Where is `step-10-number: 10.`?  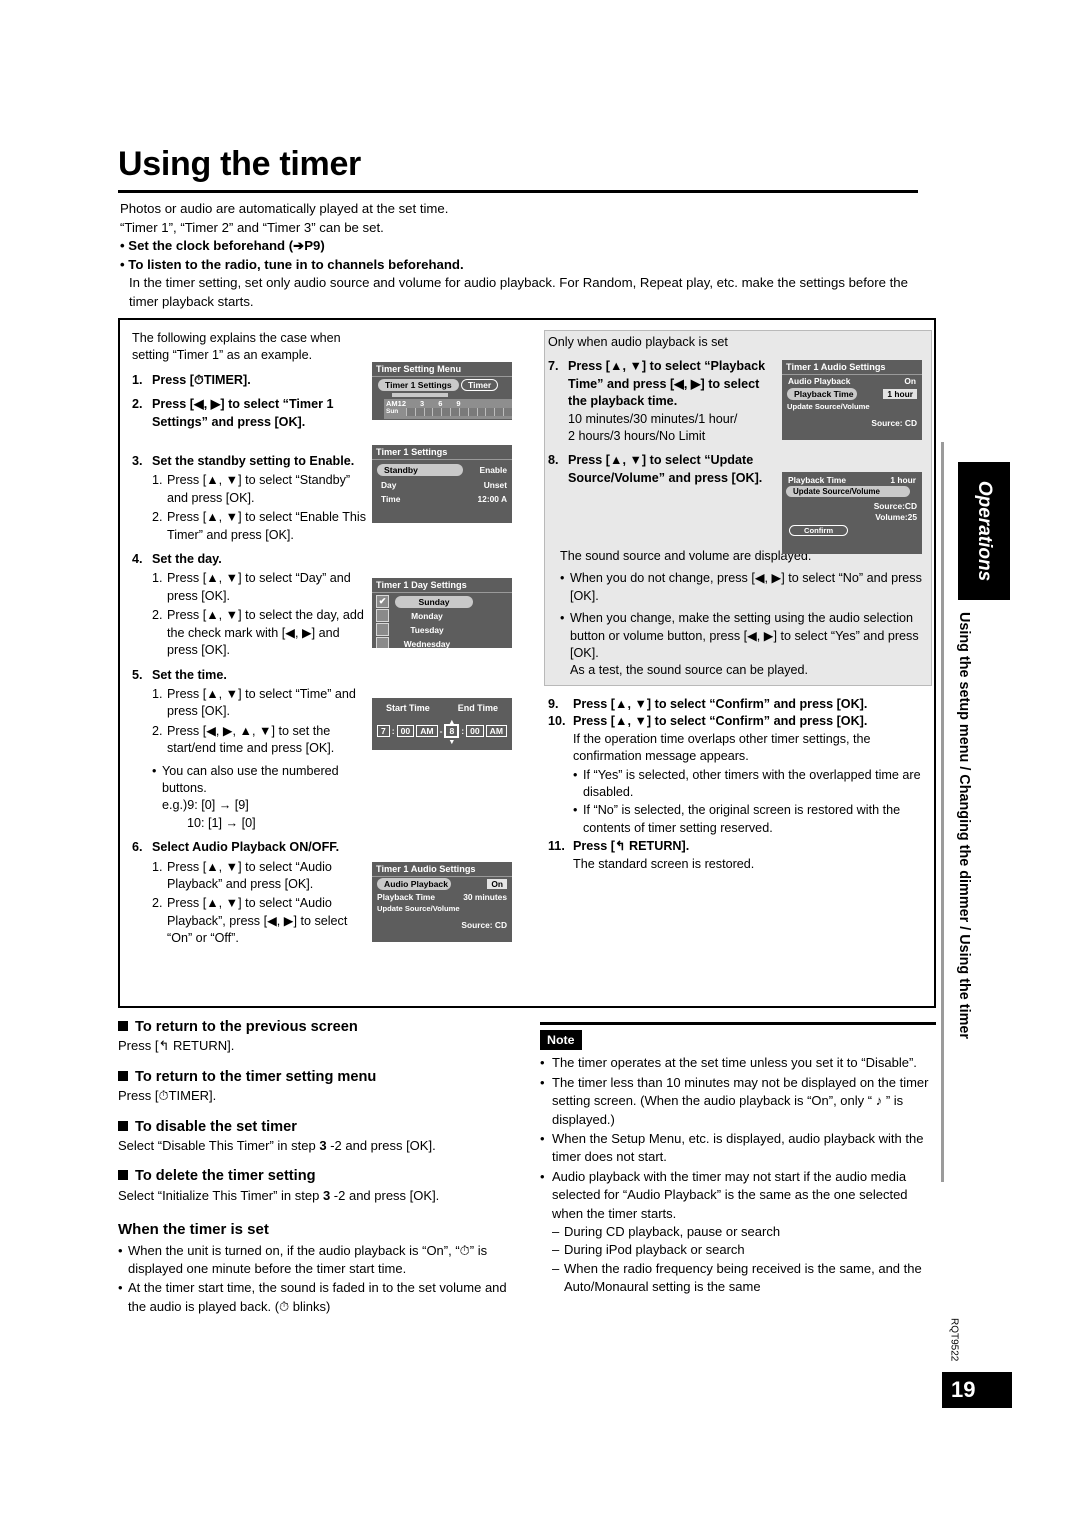 step-10-number: 10. is located at coordinates (557, 721).